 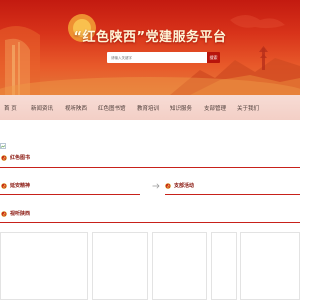 I want to click on nav-item-audio-video: 视听陕西, so click(x=81, y=108).